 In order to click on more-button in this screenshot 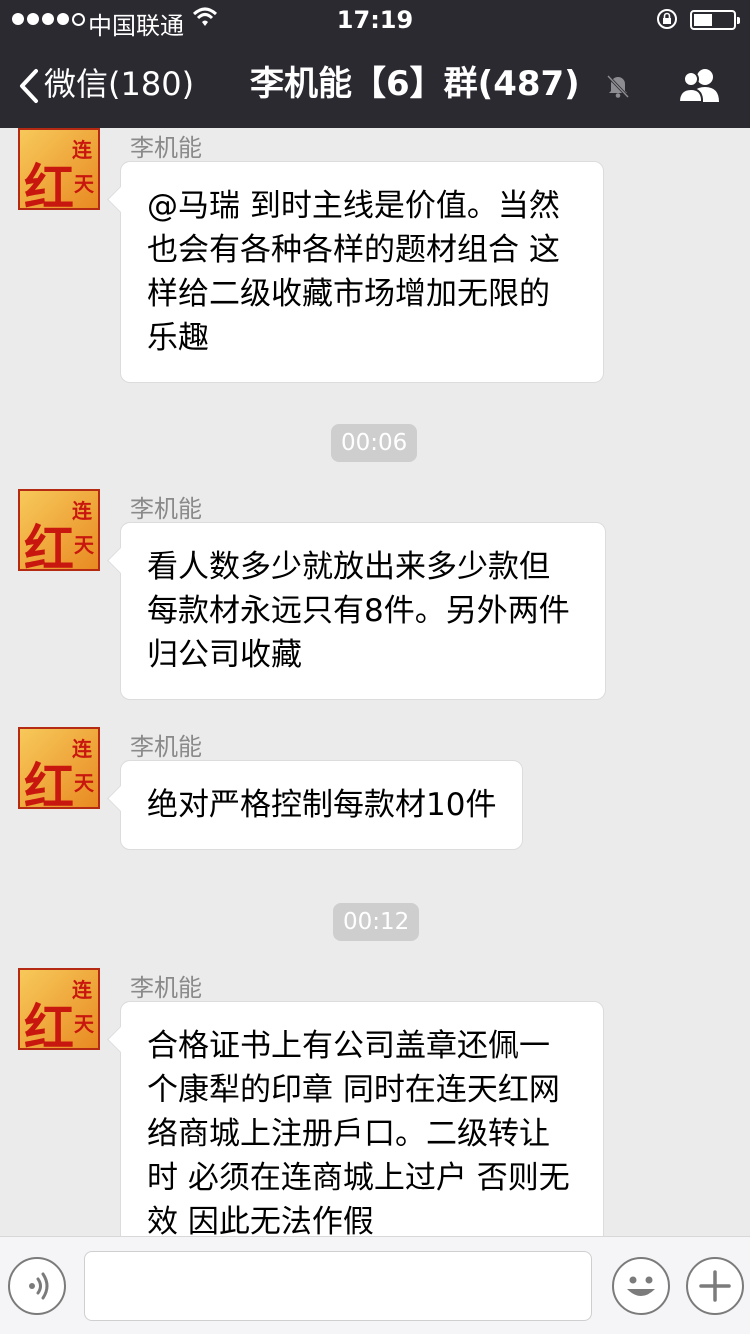, I will do `click(715, 1286)`.